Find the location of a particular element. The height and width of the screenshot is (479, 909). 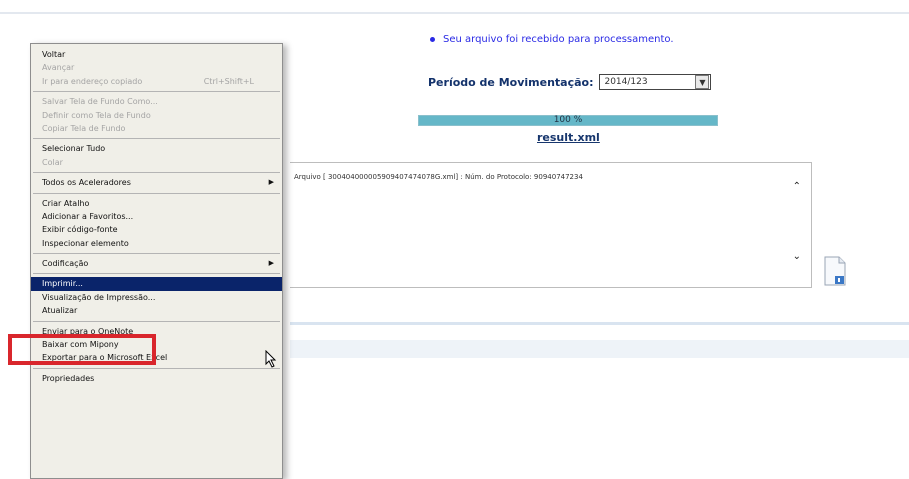

menu-item-ir-para-endereco-copiado: Ir para endereço copiado Ctrl+Shift+L is located at coordinates (156, 81).